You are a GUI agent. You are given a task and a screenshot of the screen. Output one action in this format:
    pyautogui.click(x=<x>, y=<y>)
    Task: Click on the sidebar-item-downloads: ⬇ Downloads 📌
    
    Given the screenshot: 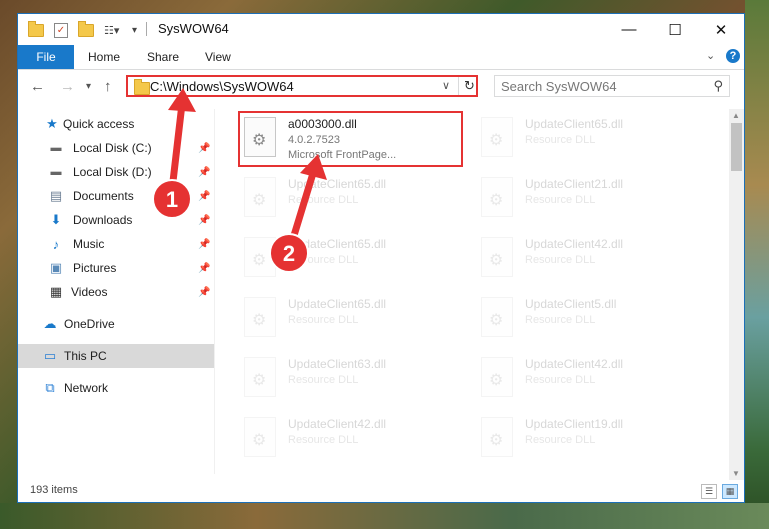 What is the action you would take?
    pyautogui.click(x=116, y=220)
    